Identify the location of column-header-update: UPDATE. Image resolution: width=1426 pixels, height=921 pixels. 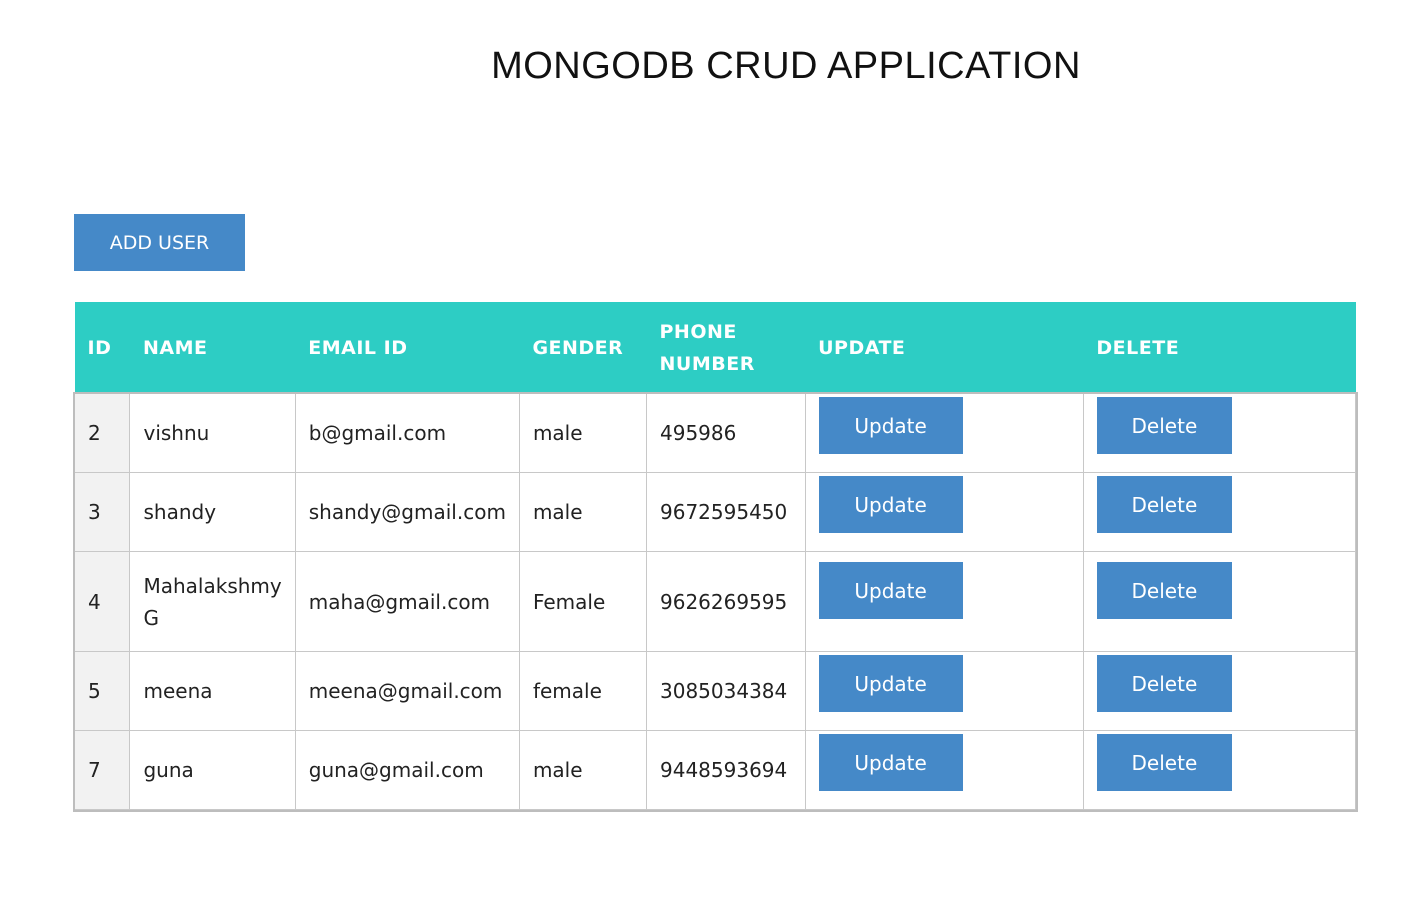
(944, 348).